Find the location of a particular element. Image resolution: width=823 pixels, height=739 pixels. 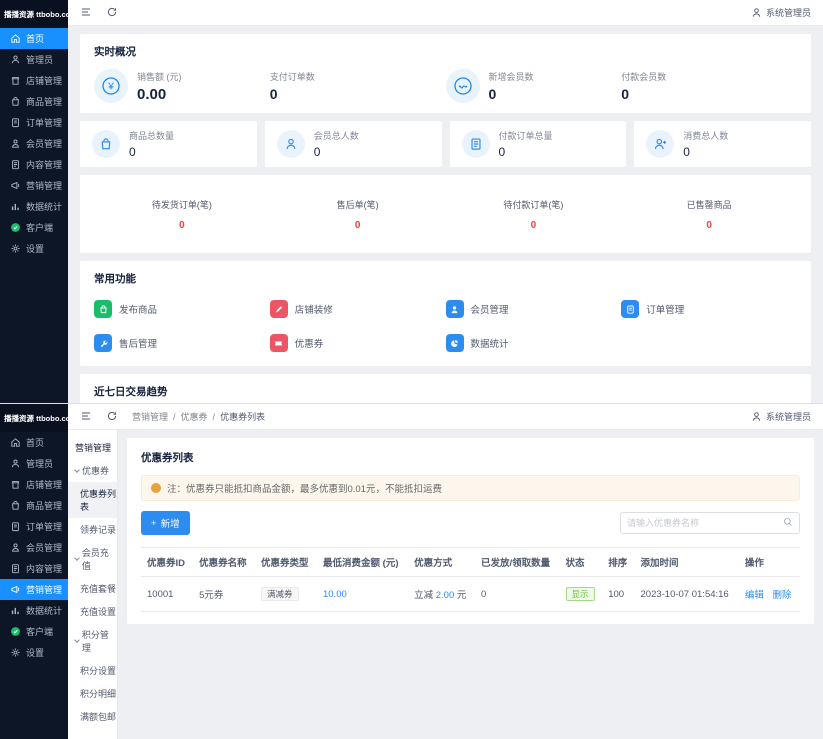

breadcrumb-coupon: 优惠券 is located at coordinates (194, 416).